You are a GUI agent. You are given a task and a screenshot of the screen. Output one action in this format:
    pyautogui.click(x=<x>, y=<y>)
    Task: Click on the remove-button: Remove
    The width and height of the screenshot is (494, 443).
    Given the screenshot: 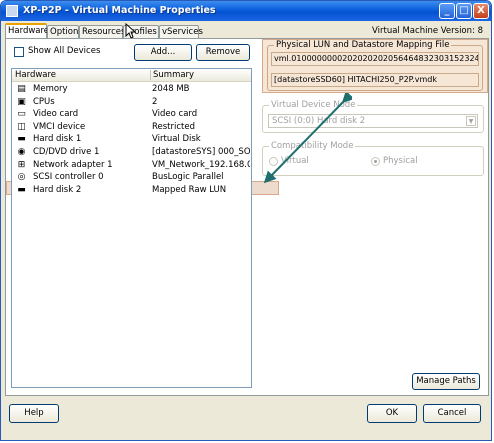 What is the action you would take?
    pyautogui.click(x=223, y=52)
    